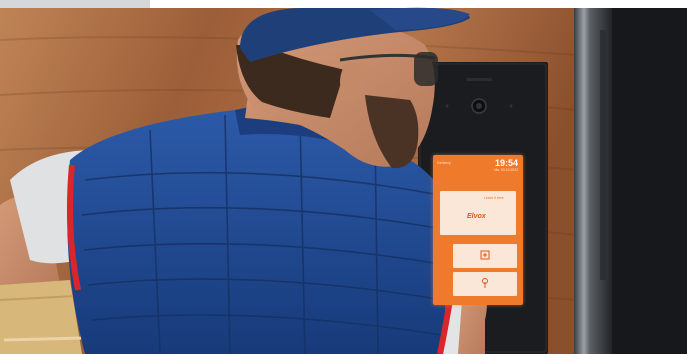  I want to click on top-light-strip, so click(75, 4).